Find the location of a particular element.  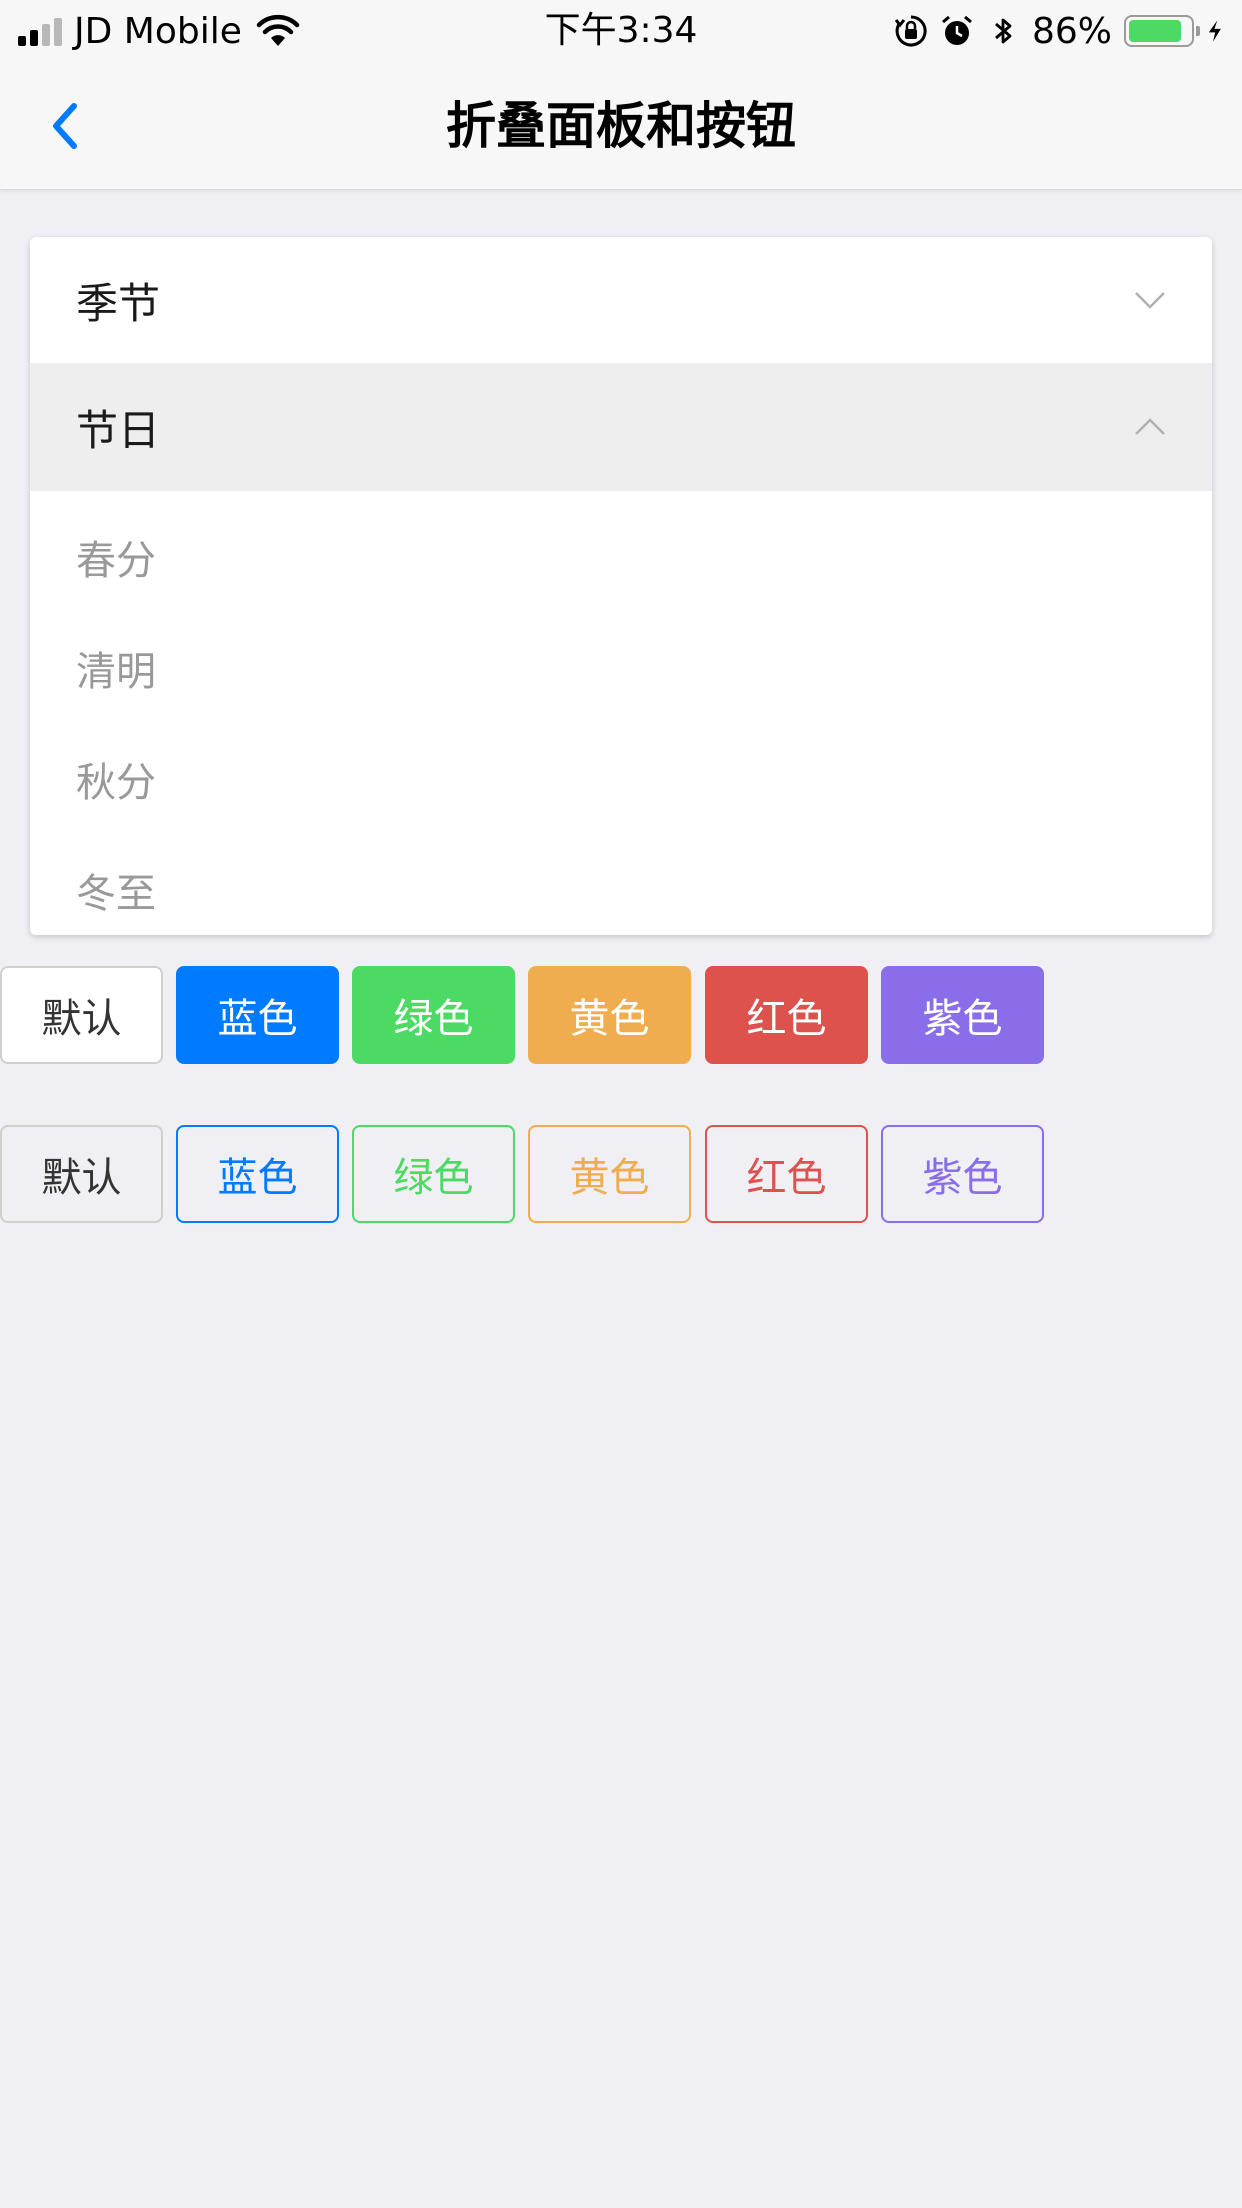

chevron-down-icon is located at coordinates (1150, 300).